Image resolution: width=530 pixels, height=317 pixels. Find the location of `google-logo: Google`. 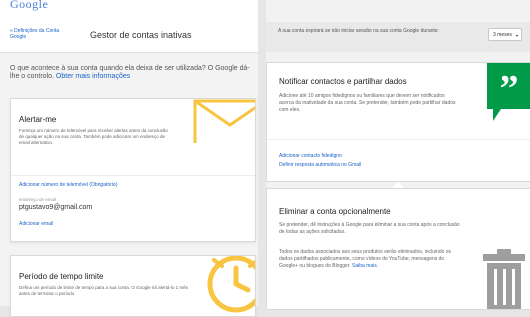

google-logo: Google is located at coordinates (29, 6).